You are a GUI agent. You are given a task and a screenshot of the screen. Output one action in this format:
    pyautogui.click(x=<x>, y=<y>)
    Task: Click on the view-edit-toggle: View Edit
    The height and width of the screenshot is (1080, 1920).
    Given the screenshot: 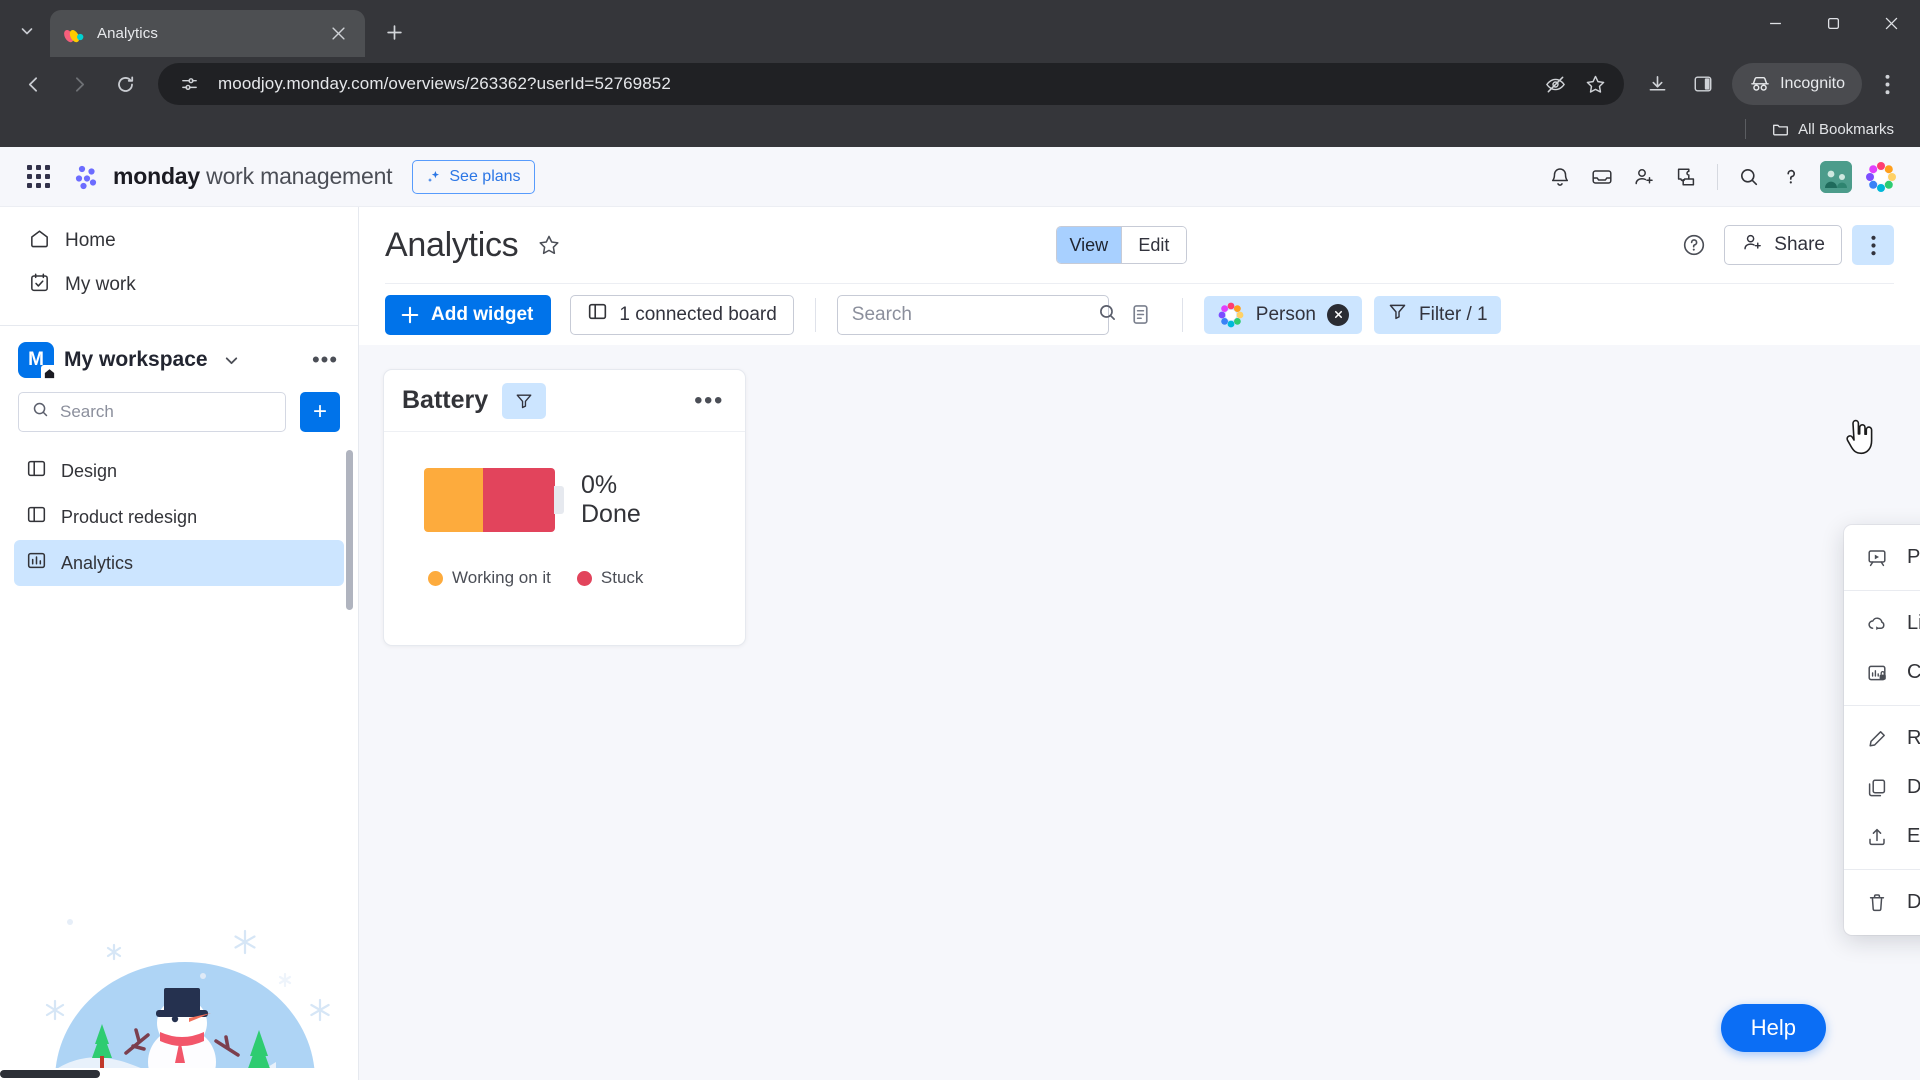 What is the action you would take?
    pyautogui.click(x=1121, y=245)
    